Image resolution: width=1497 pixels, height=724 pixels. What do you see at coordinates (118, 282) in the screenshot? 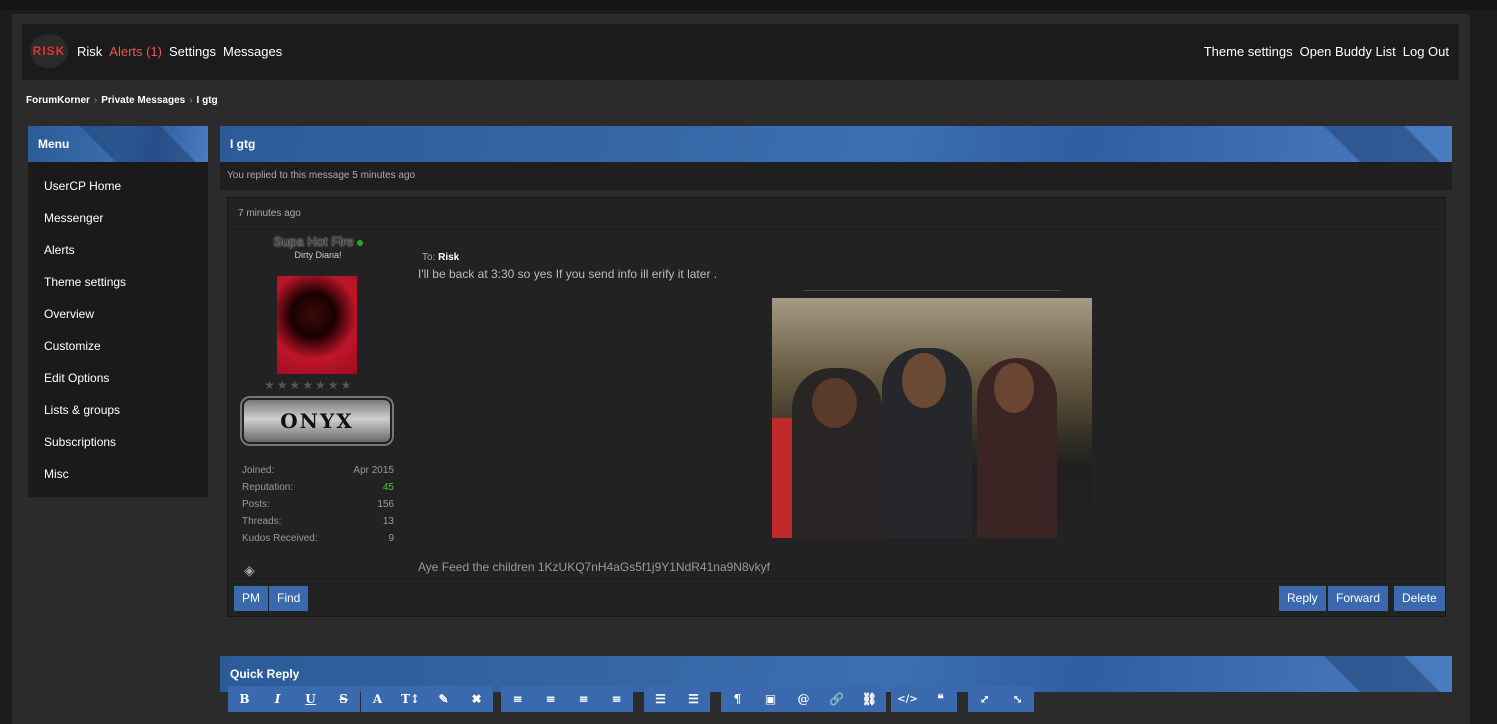
I see `menu-item-theme-settings: Theme settings` at bounding box center [118, 282].